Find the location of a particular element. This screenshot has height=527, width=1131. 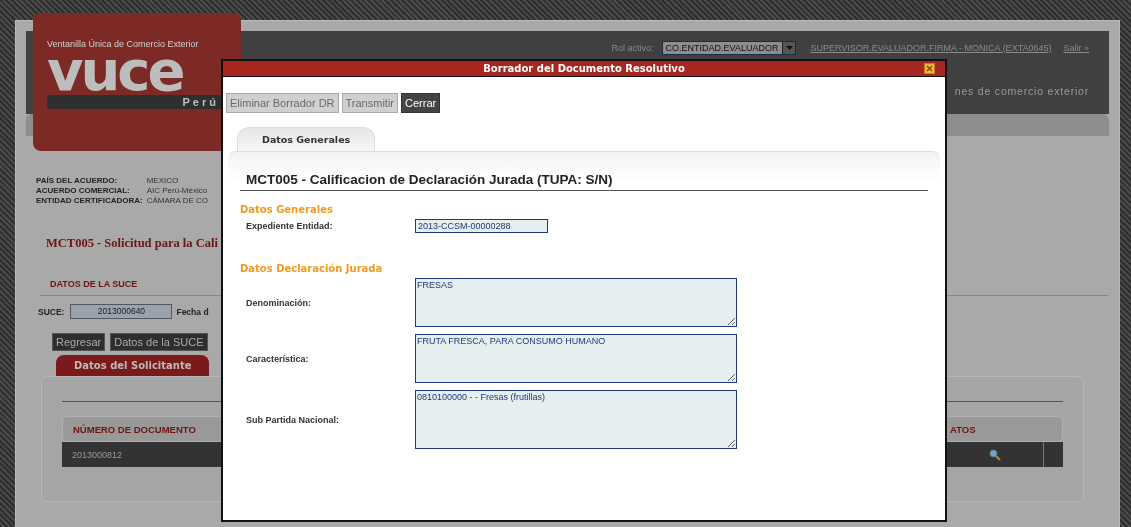

tagline: nes de comercio exterior is located at coordinates (1021, 91).